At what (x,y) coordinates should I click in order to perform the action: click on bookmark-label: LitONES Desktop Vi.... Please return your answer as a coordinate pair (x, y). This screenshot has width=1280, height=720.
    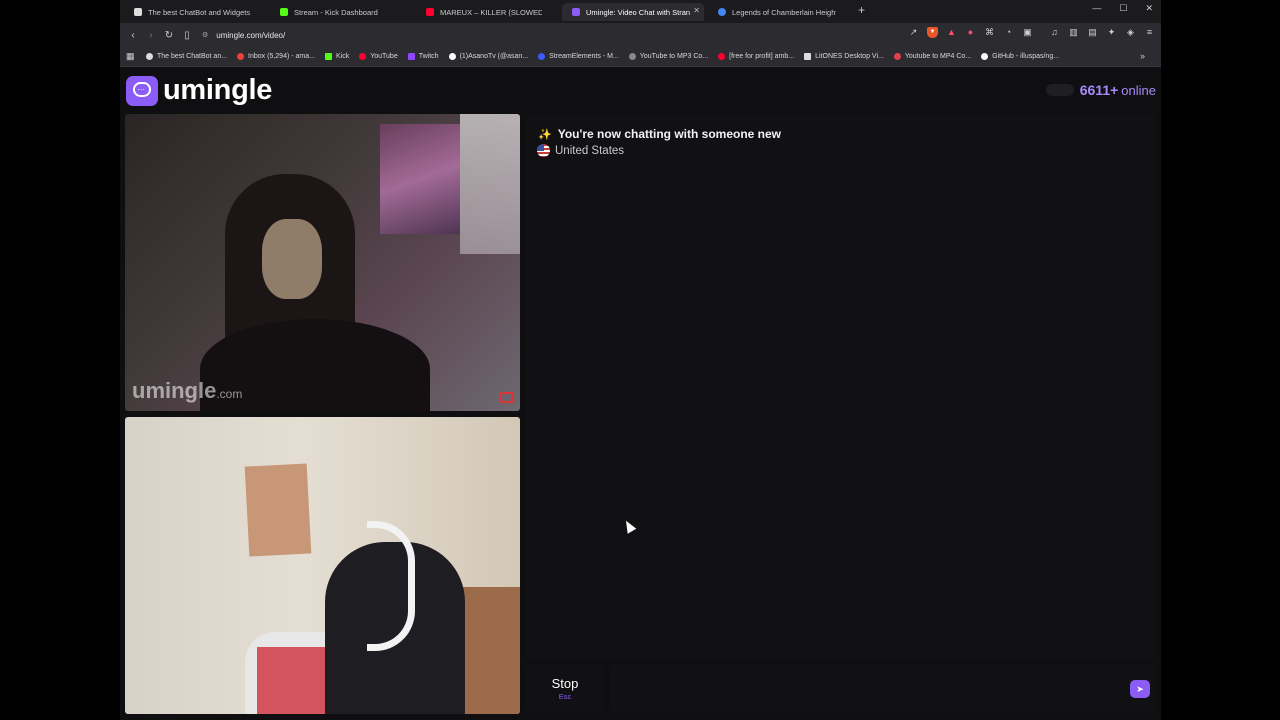
    Looking at the image, I should click on (849, 56).